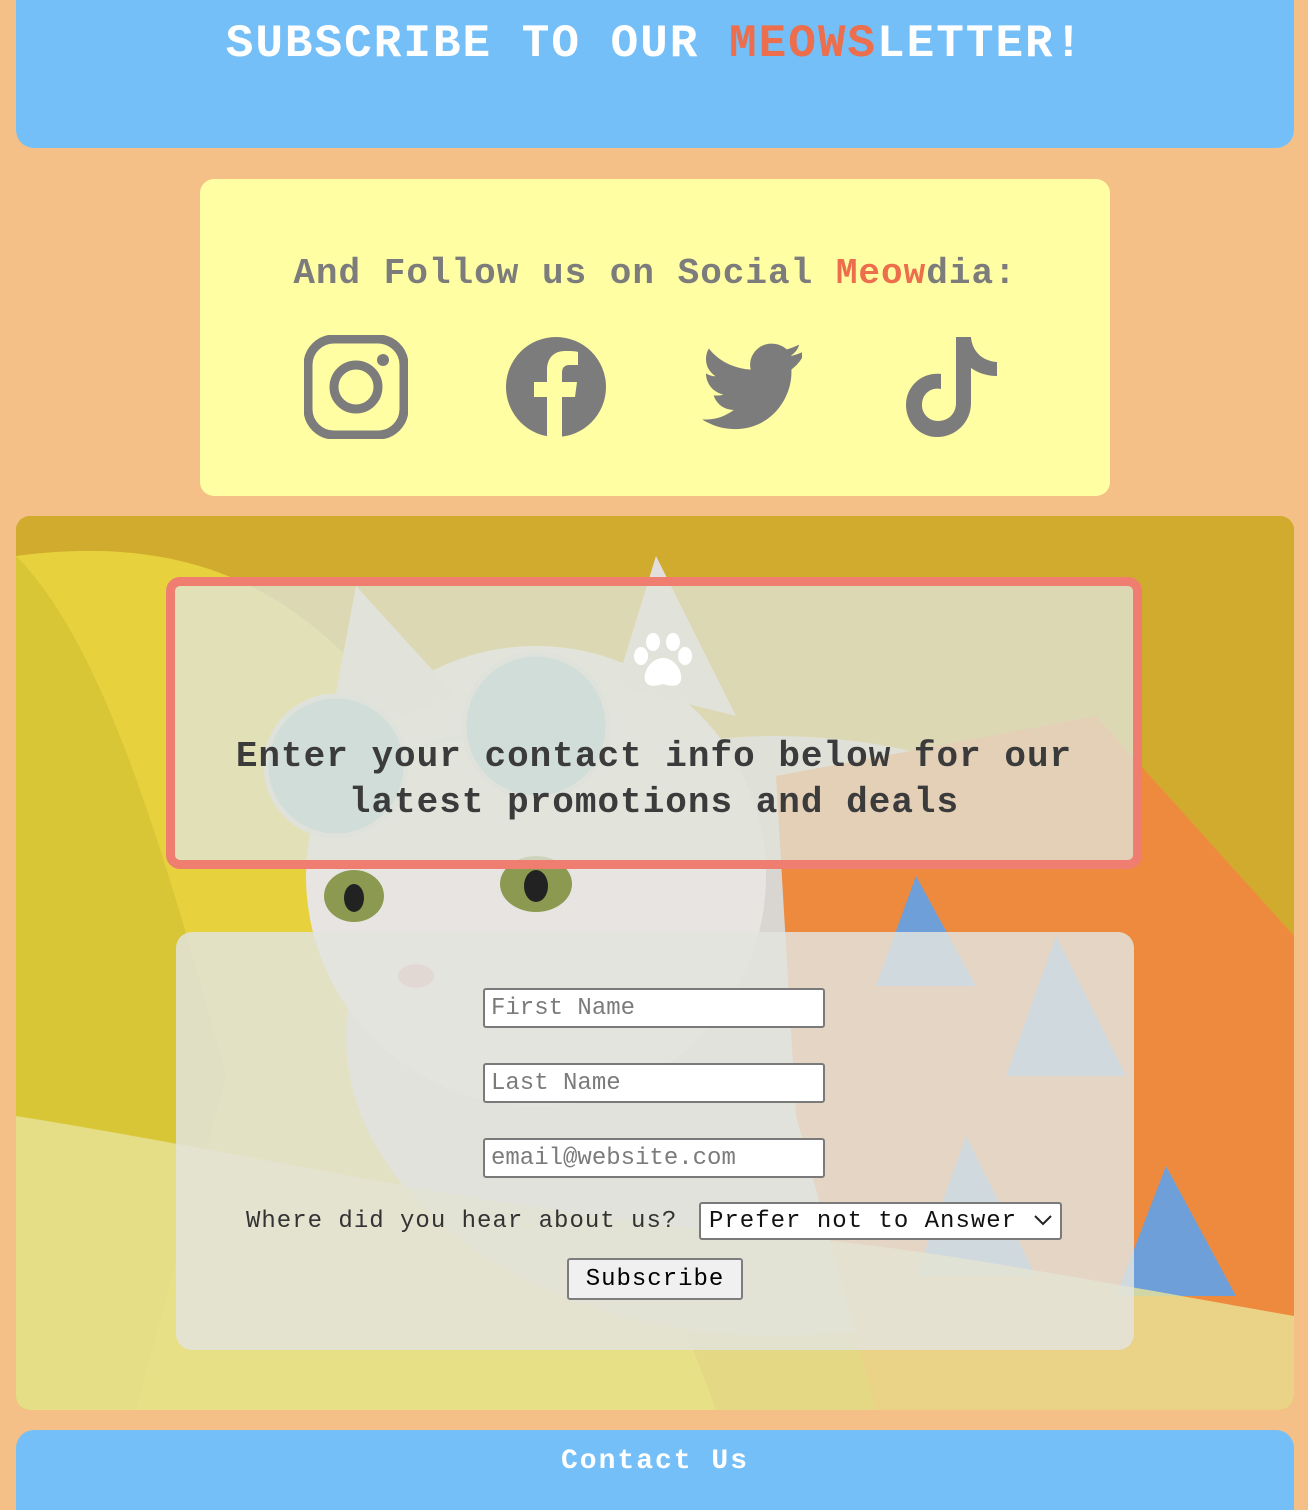  What do you see at coordinates (881, 273) in the screenshot?
I see `social-heading-accent: Meow` at bounding box center [881, 273].